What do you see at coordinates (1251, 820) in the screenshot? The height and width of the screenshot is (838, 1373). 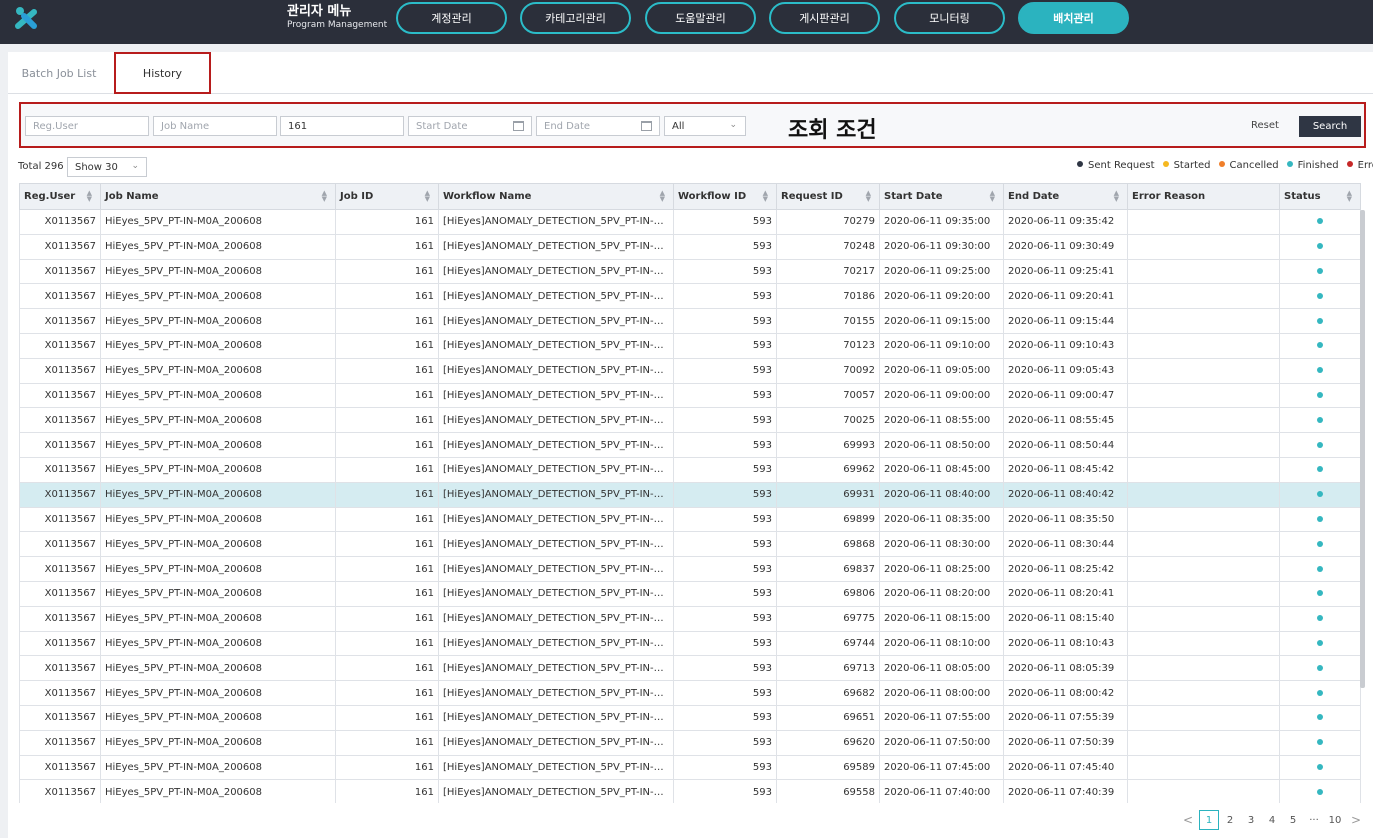 I see `page-button: 3` at bounding box center [1251, 820].